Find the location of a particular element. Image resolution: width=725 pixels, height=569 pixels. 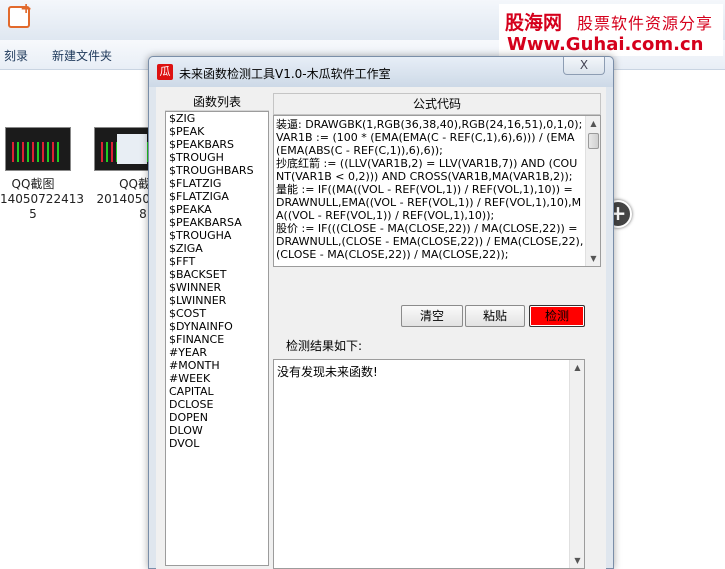

function-list-header: 函数列表 is located at coordinates (217, 102).